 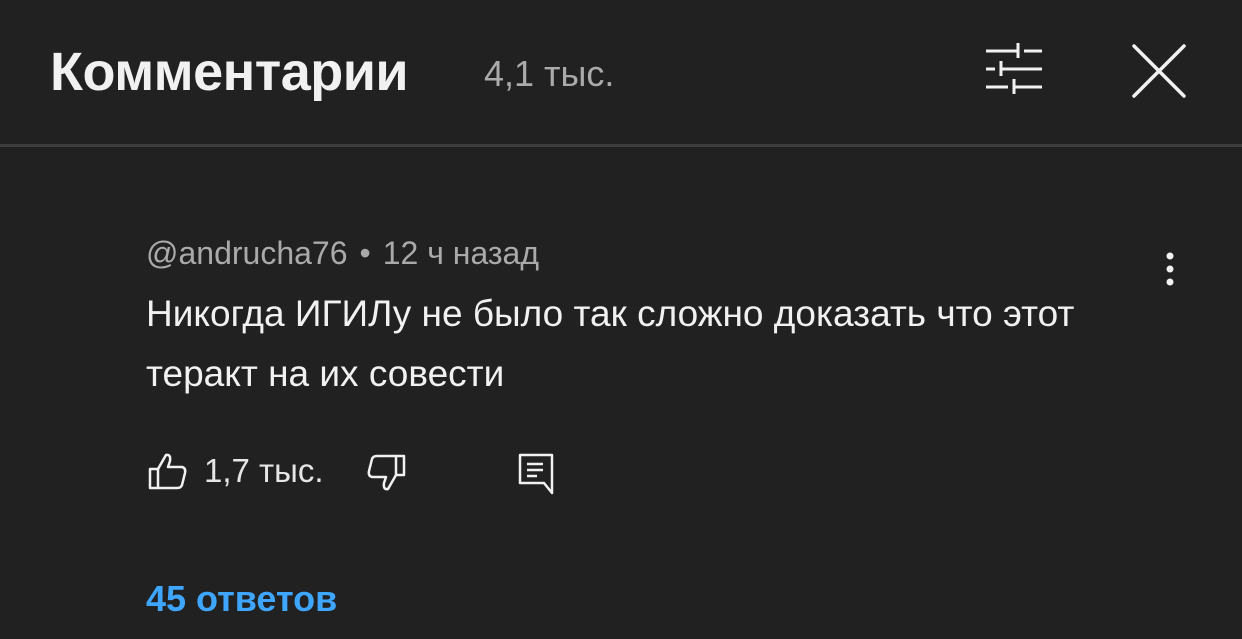 I want to click on comment-author: @andrucha76, so click(x=247, y=253).